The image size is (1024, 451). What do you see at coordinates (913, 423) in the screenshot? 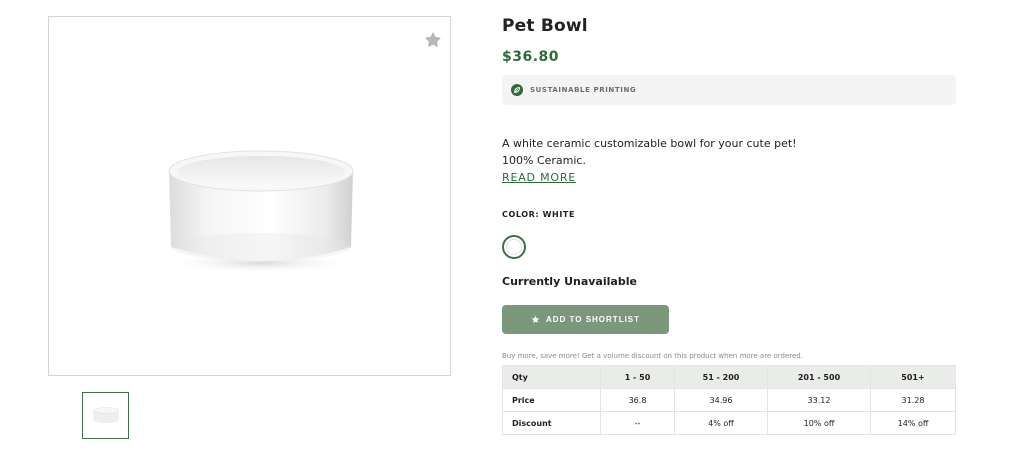
I see `table-cell: 14% off` at bounding box center [913, 423].